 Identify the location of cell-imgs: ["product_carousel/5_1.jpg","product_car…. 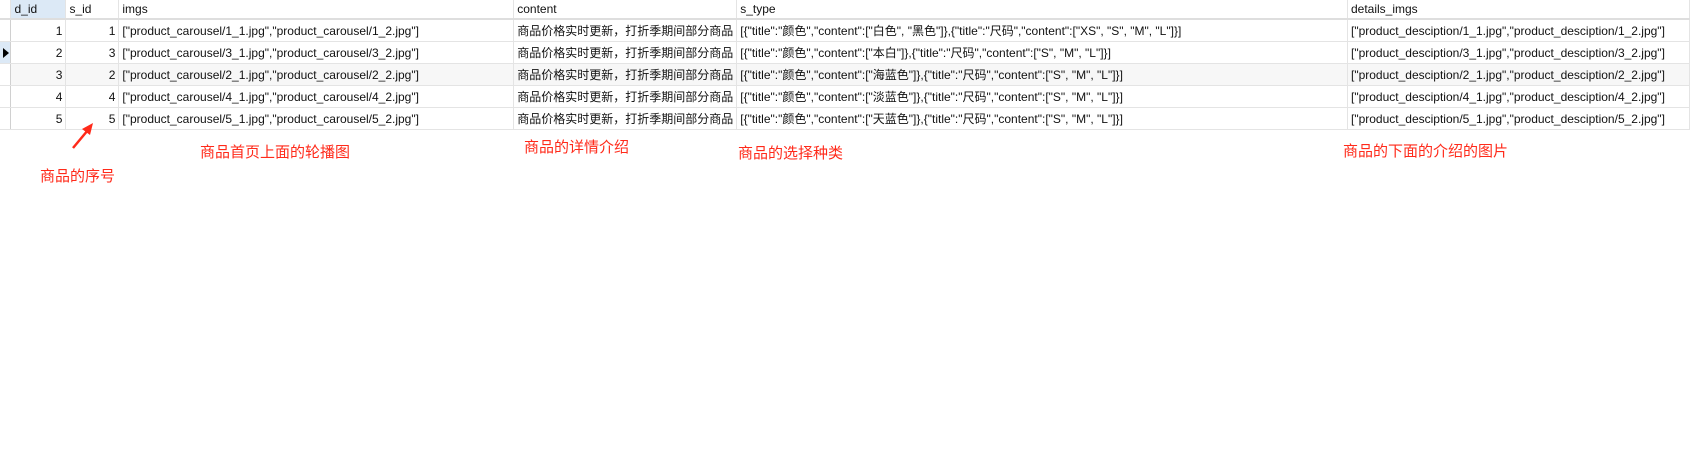
(316, 118).